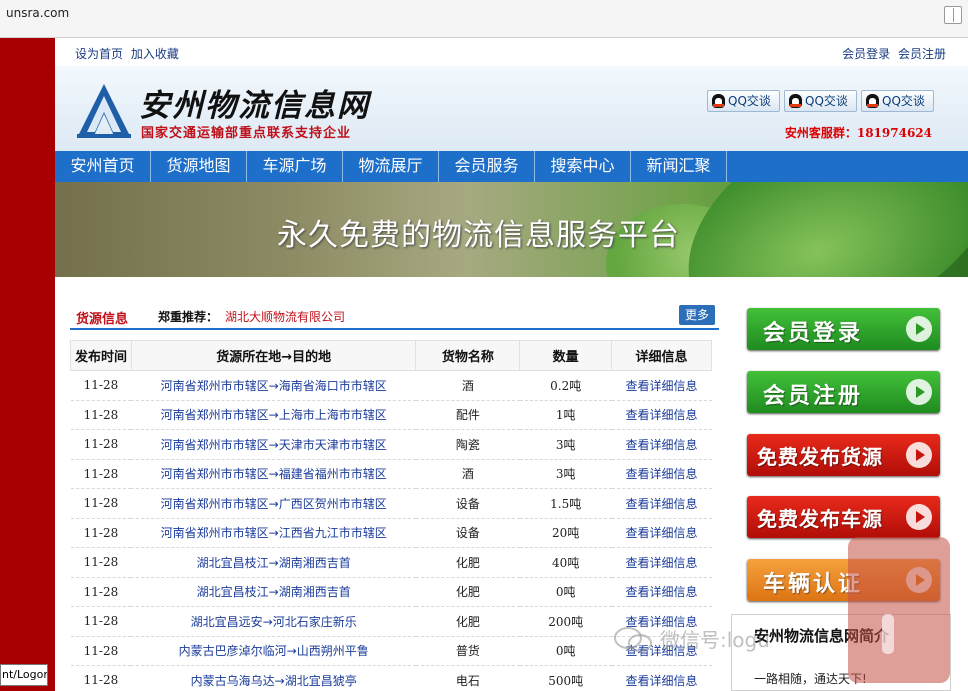 The width and height of the screenshot is (968, 691). What do you see at coordinates (37, 13) in the screenshot?
I see `url-text: unsra.com` at bounding box center [37, 13].